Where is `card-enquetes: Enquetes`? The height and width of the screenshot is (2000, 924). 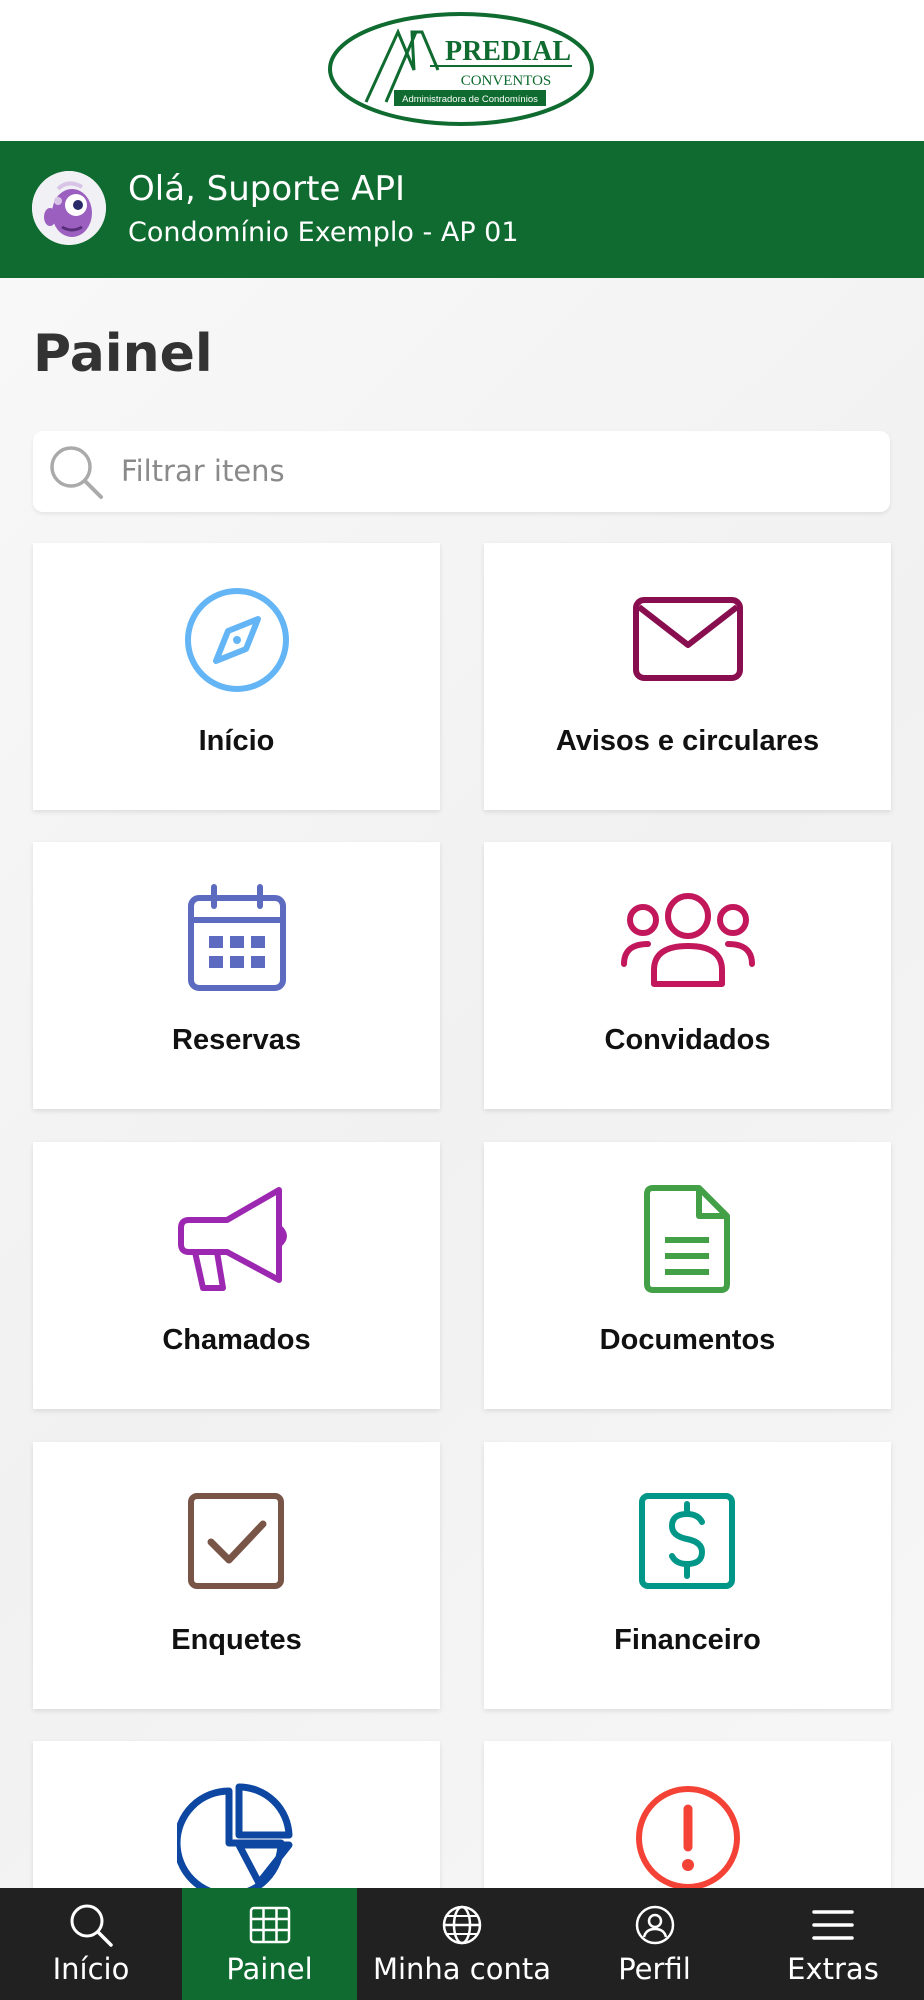
card-enquetes: Enquetes is located at coordinates (236, 1575).